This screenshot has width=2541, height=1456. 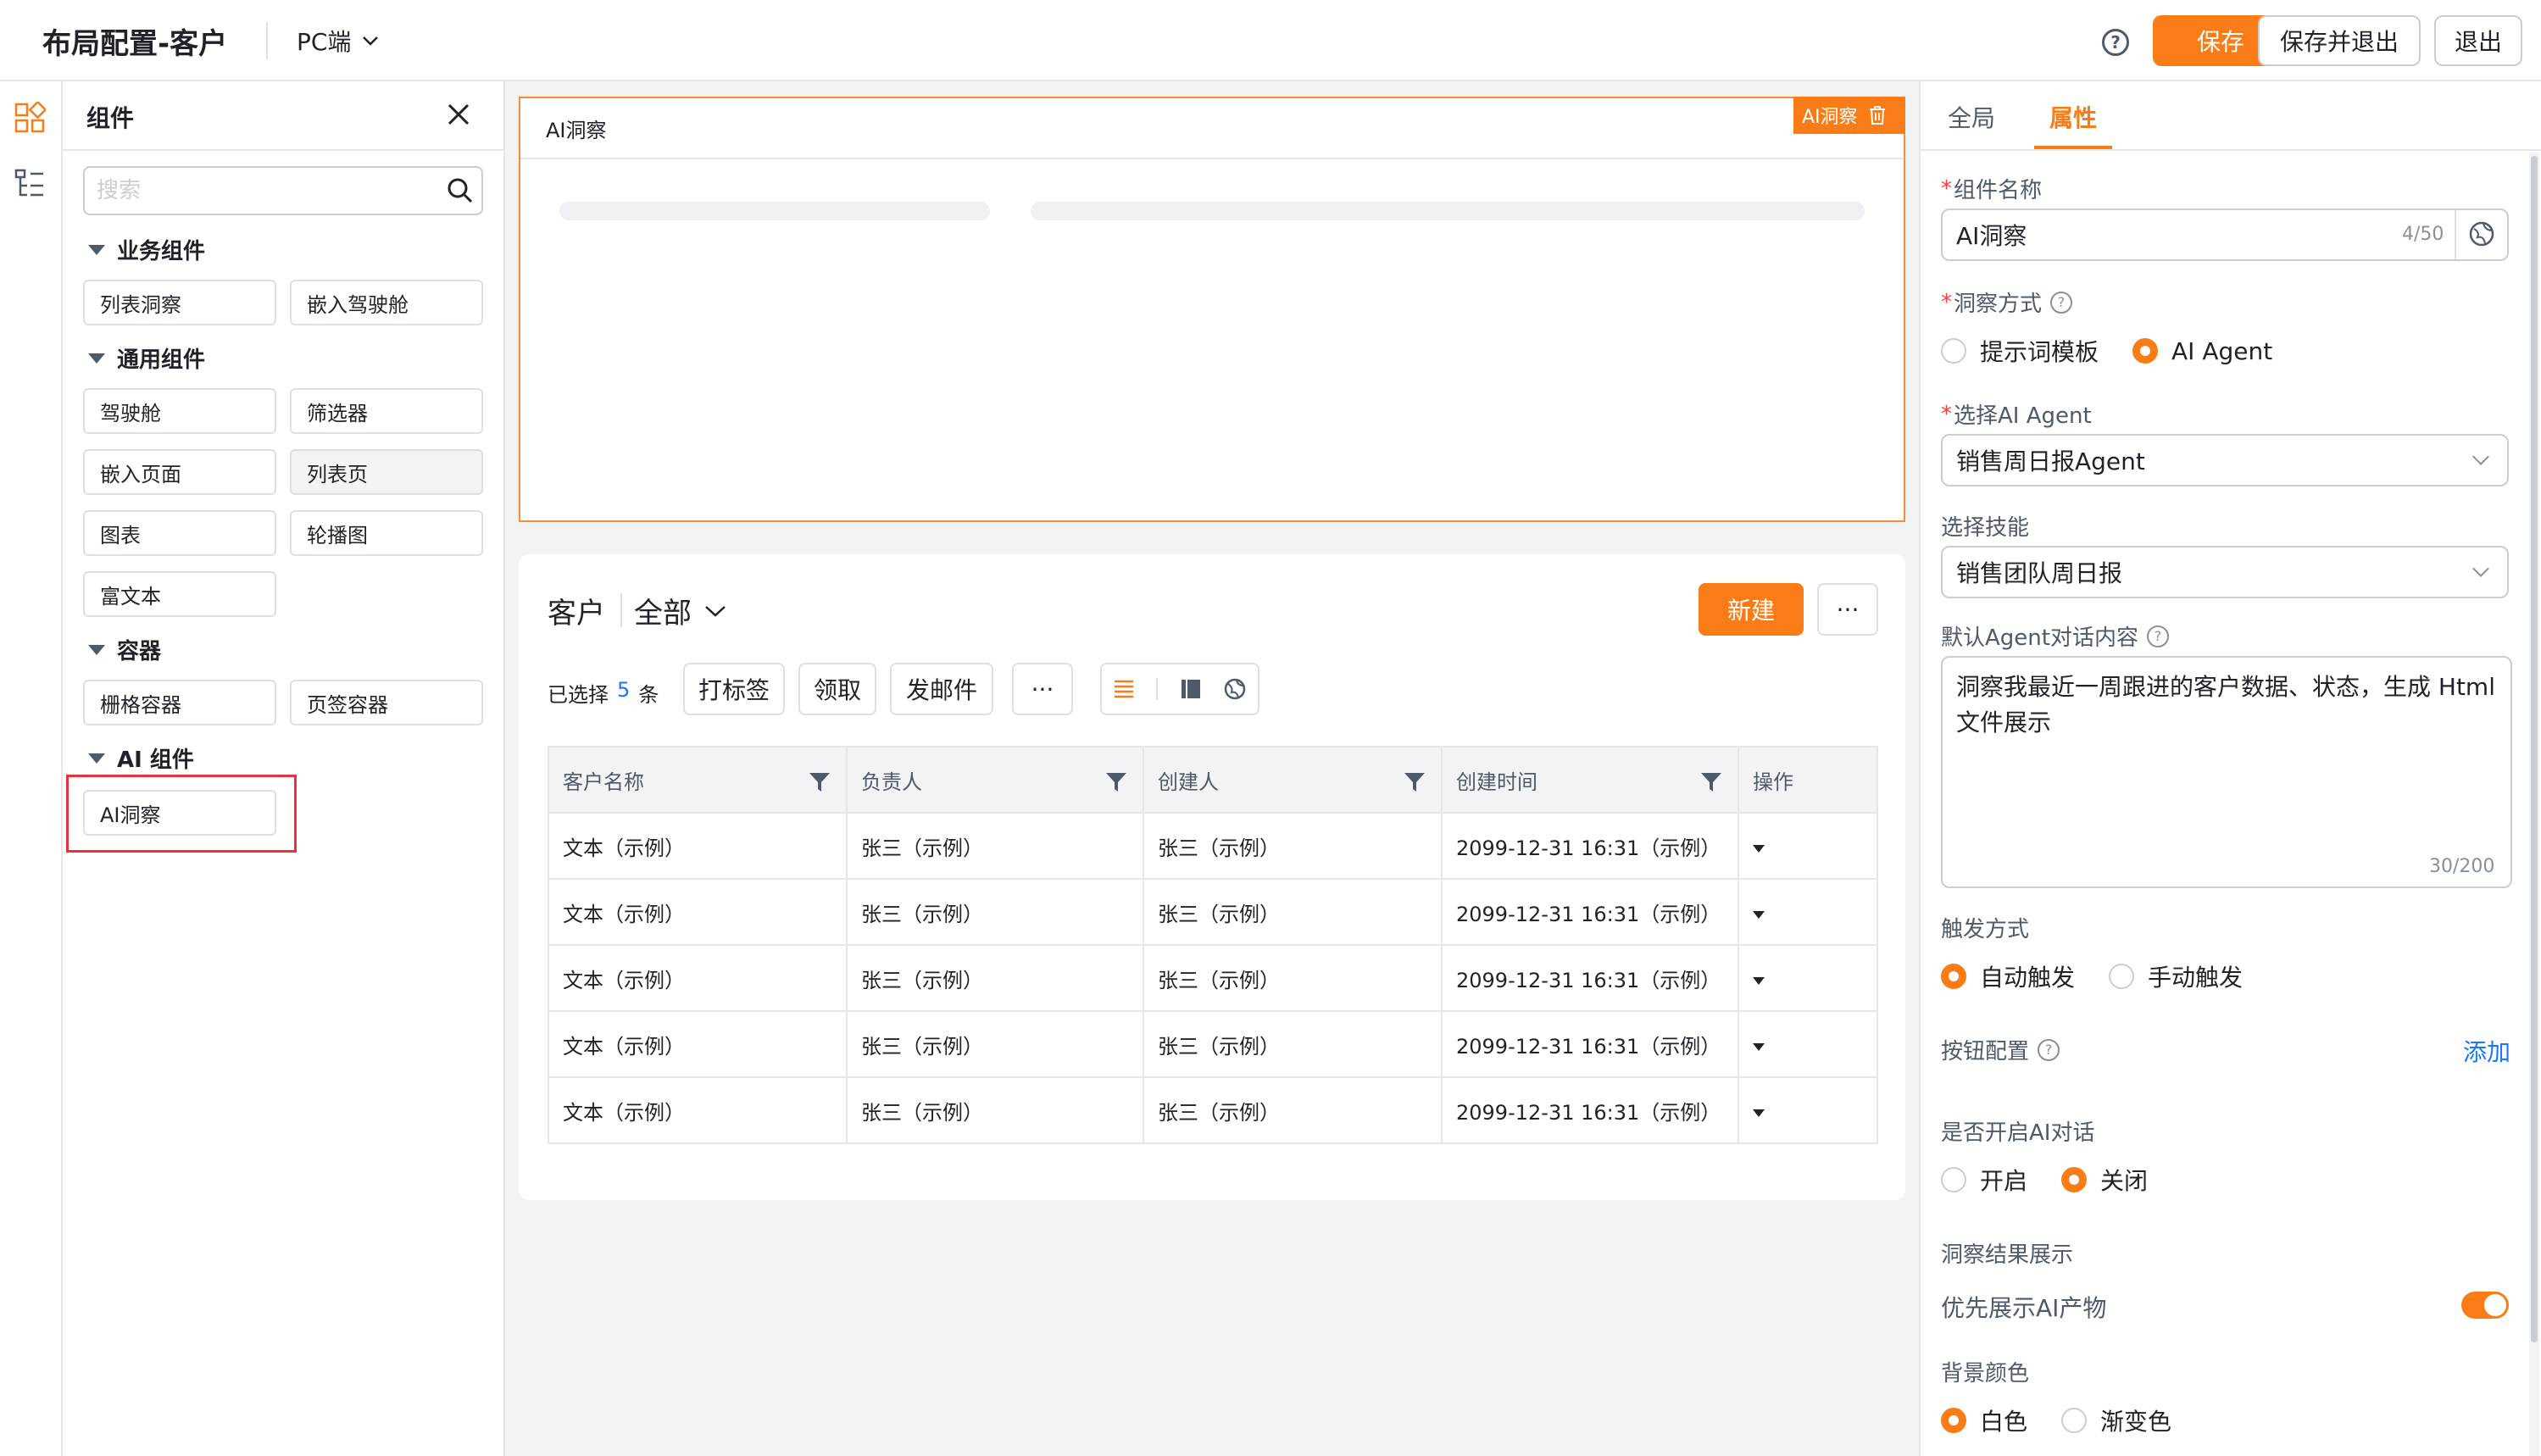 What do you see at coordinates (2535, 749) in the screenshot?
I see `scrollbar-thumb` at bounding box center [2535, 749].